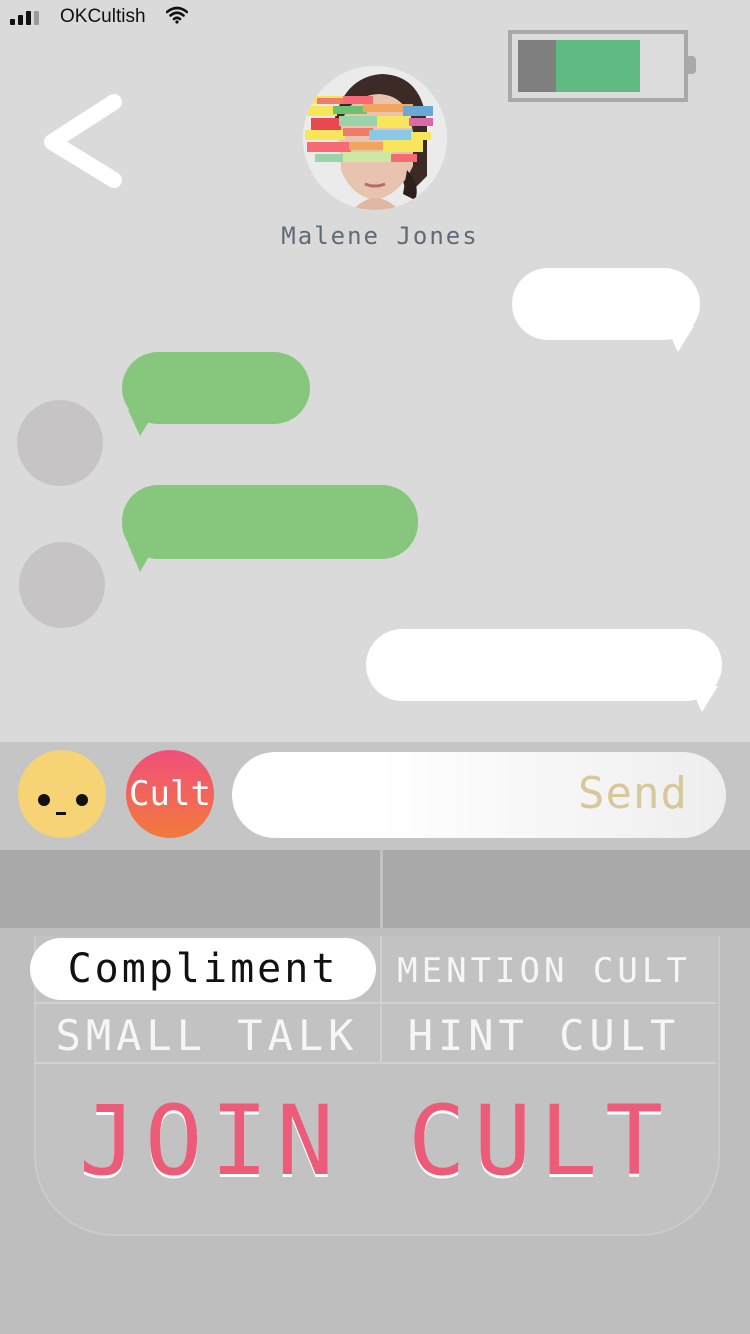 This screenshot has width=750, height=1334. Describe the element at coordinates (170, 794) in the screenshot. I see `cult-button: Cult` at that location.